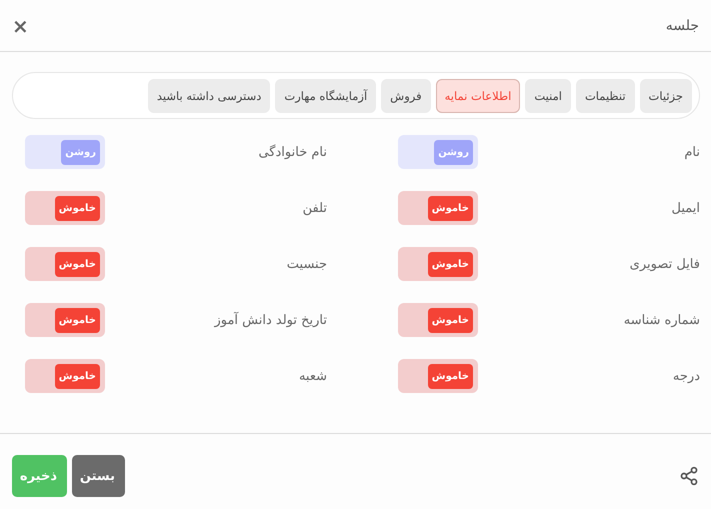 The image size is (711, 509). I want to click on field-label: درجه, so click(686, 376).